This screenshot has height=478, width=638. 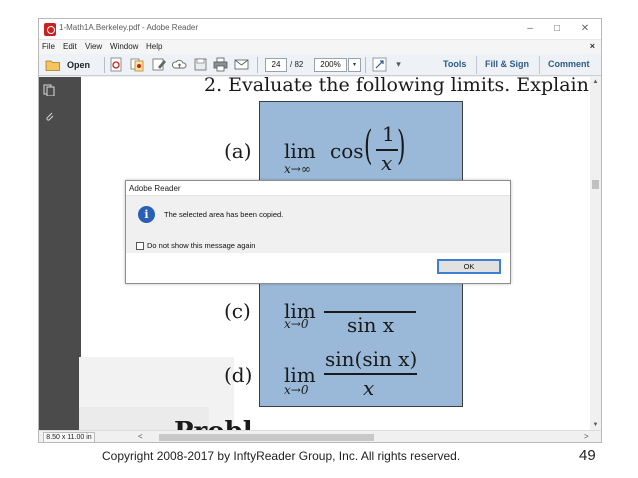 What do you see at coordinates (347, 151) in the screenshot?
I see `cos-function: cos` at bounding box center [347, 151].